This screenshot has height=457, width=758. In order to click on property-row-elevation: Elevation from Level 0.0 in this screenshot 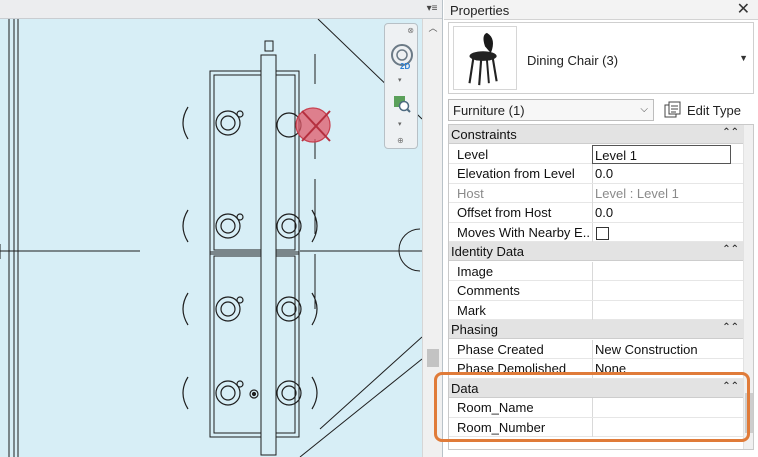, I will do `click(596, 174)`.